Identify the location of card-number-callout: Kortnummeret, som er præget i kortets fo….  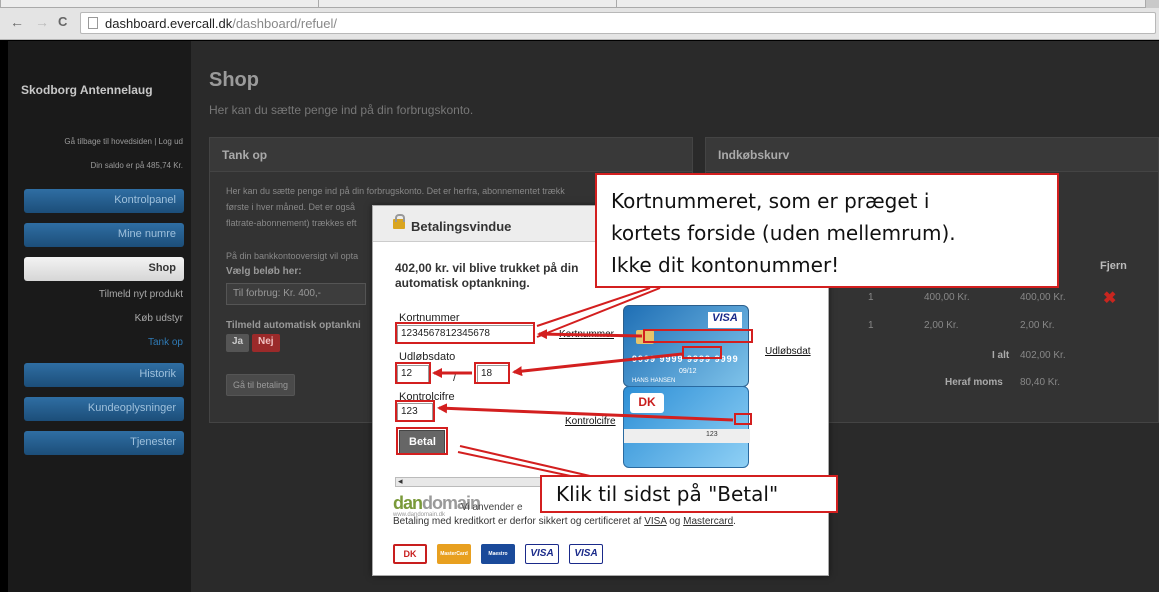
(827, 230).